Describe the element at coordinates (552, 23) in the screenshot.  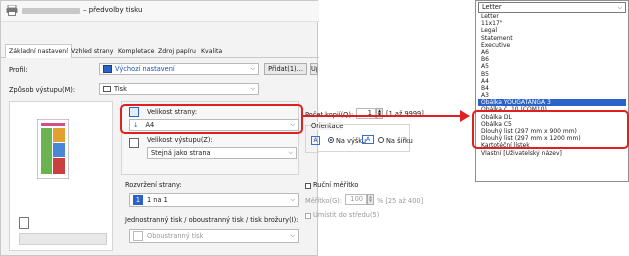
I see `option-11x17: 11x17"` at that location.